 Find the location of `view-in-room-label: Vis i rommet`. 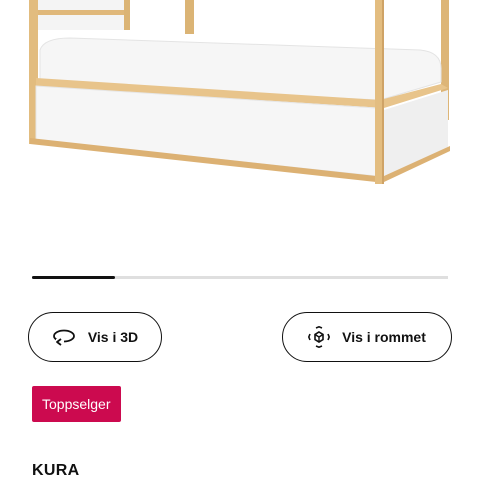

view-in-room-label: Vis i rommet is located at coordinates (384, 337).